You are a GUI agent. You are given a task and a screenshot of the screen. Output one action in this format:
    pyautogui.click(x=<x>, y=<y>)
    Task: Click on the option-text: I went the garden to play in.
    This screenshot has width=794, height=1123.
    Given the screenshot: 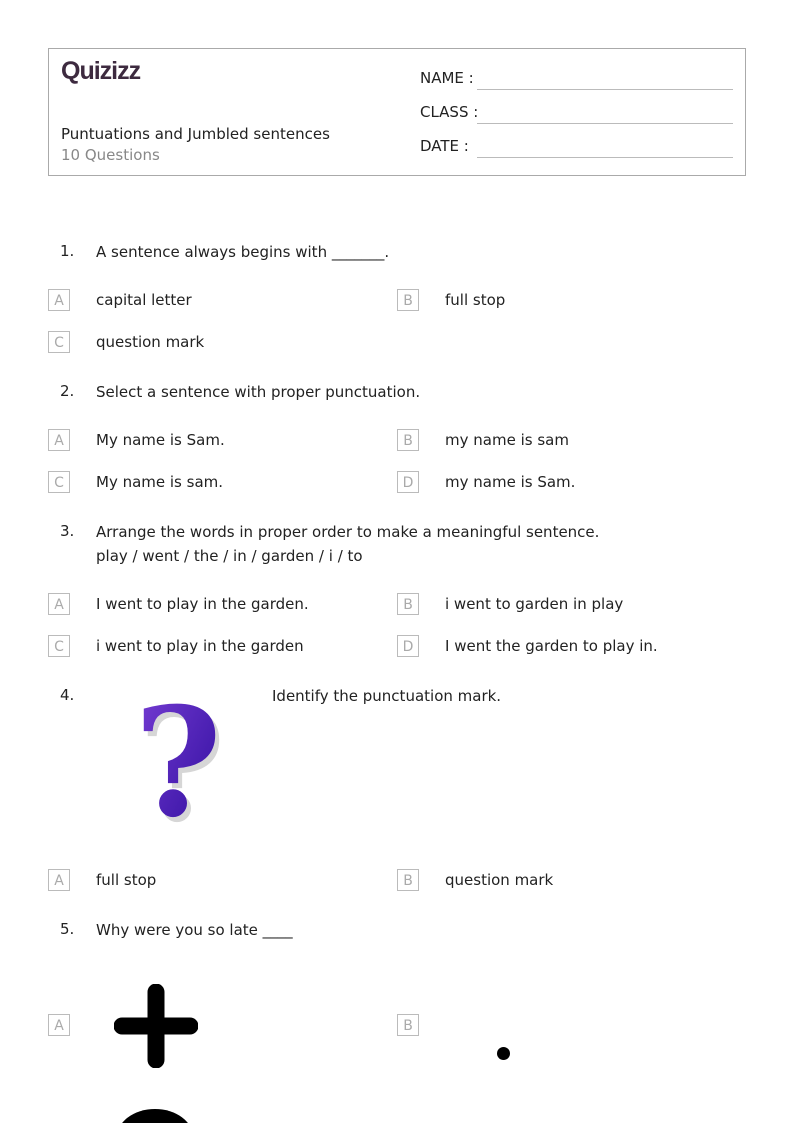 What is the action you would take?
    pyautogui.click(x=551, y=646)
    